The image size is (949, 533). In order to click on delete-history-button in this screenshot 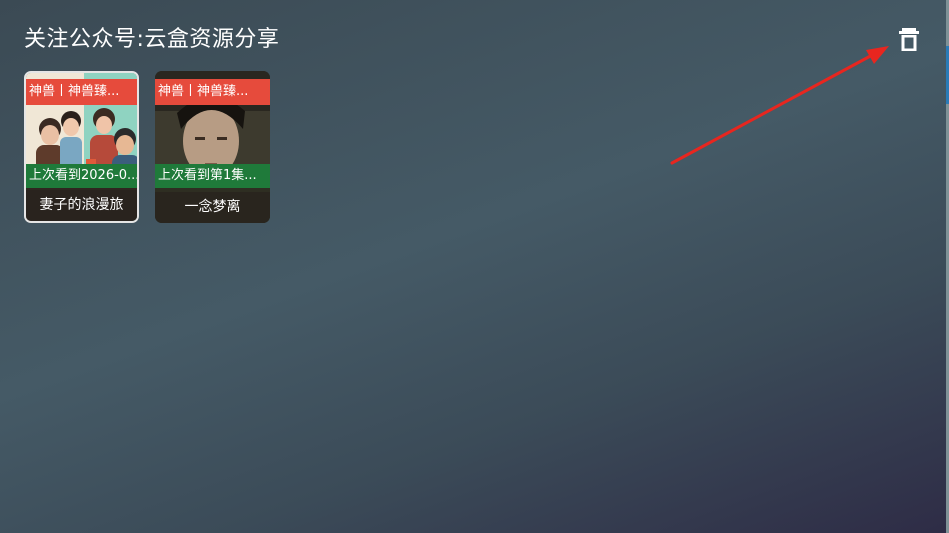, I will do `click(909, 40)`.